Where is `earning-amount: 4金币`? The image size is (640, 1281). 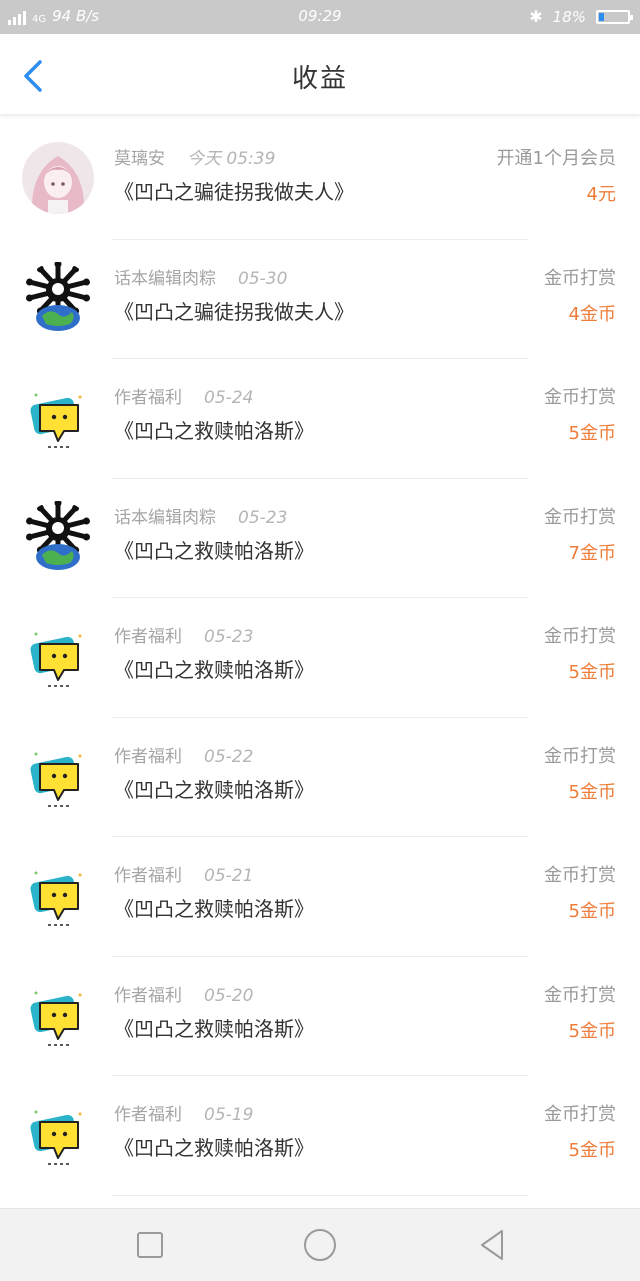 earning-amount: 4金币 is located at coordinates (592, 314).